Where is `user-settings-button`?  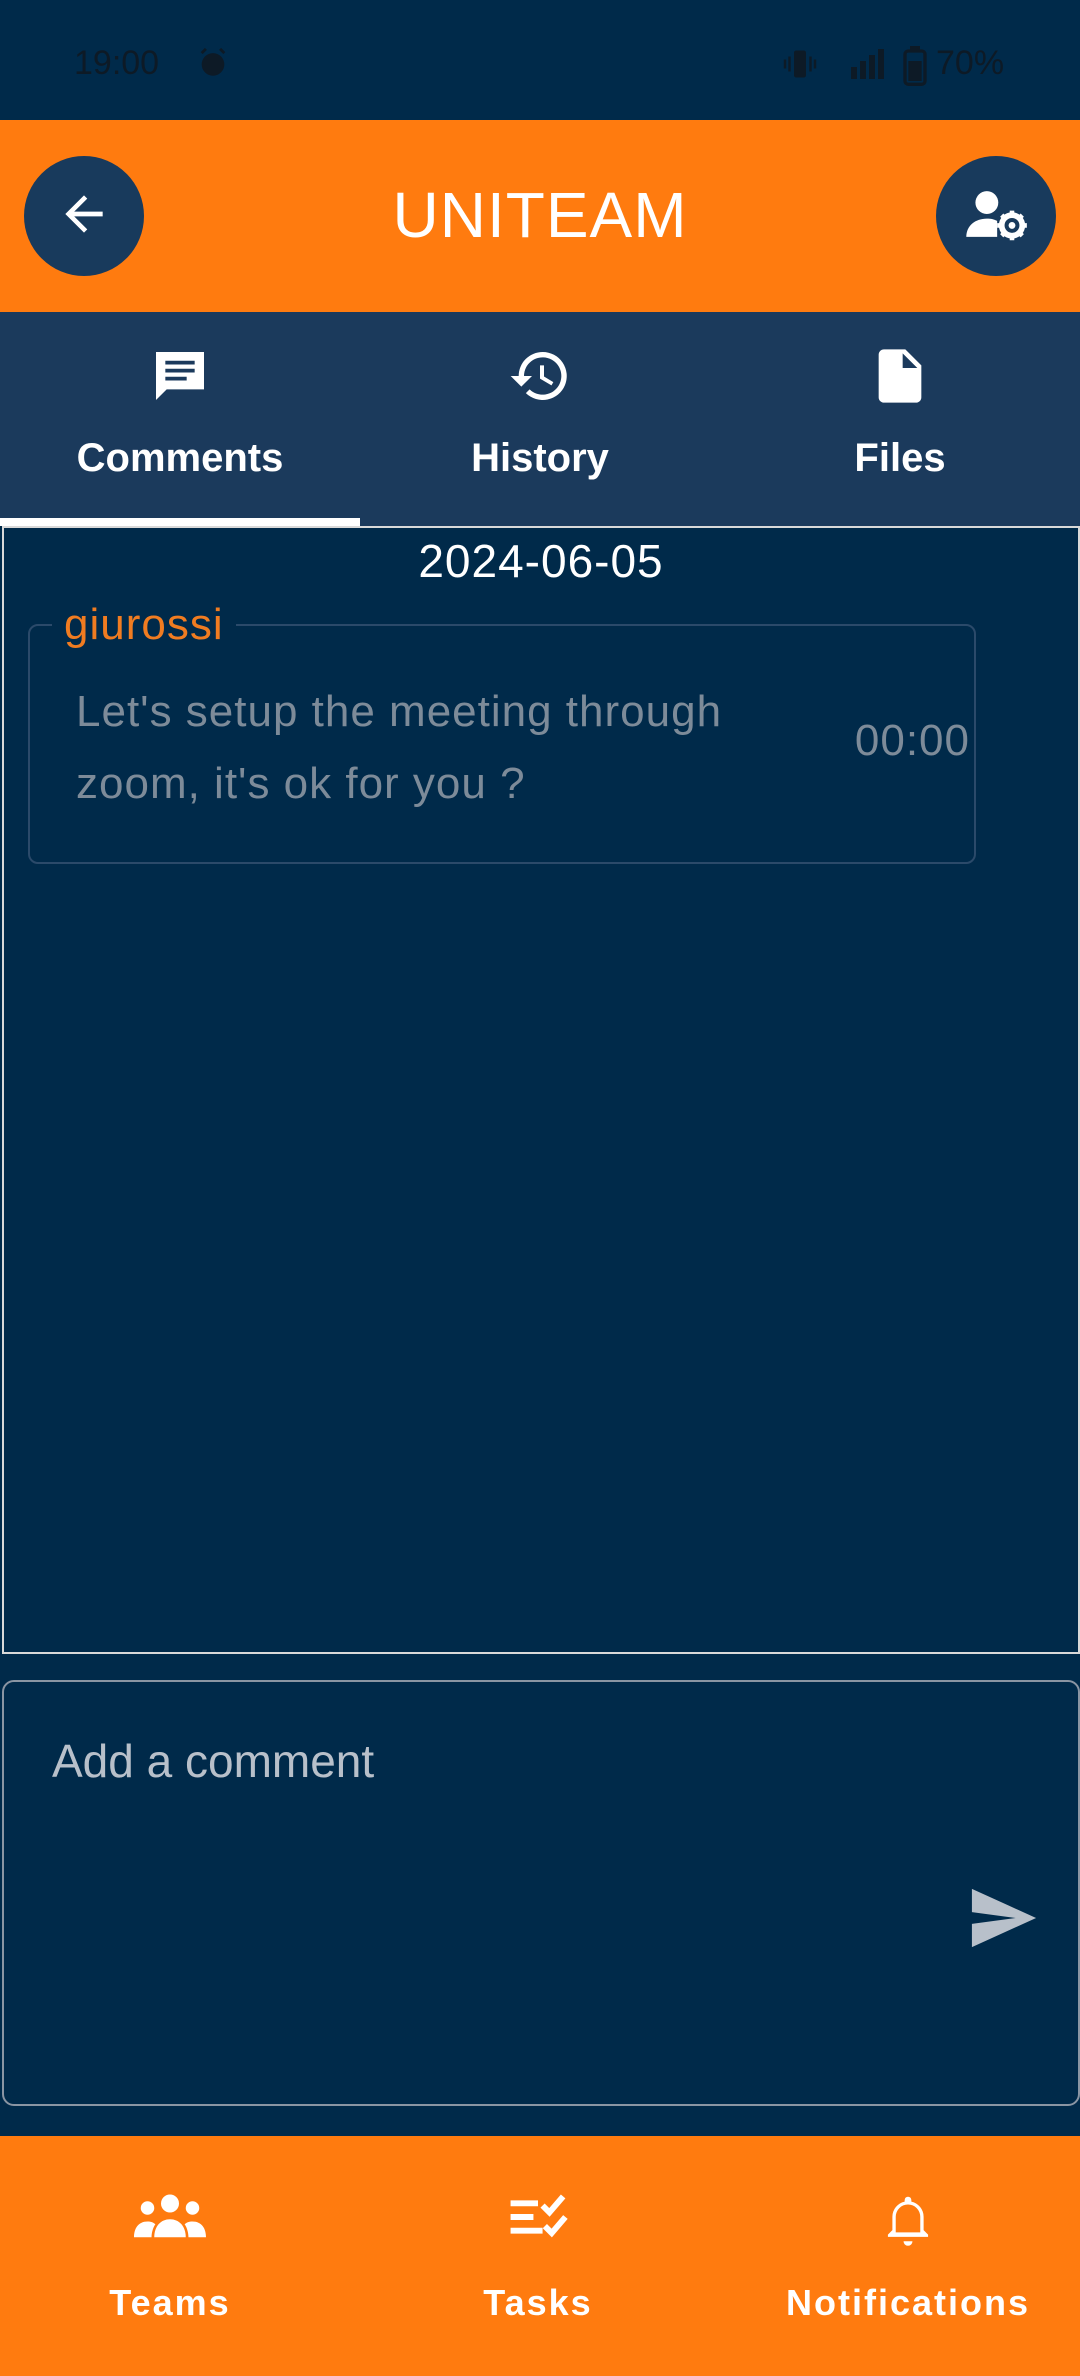 user-settings-button is located at coordinates (996, 216).